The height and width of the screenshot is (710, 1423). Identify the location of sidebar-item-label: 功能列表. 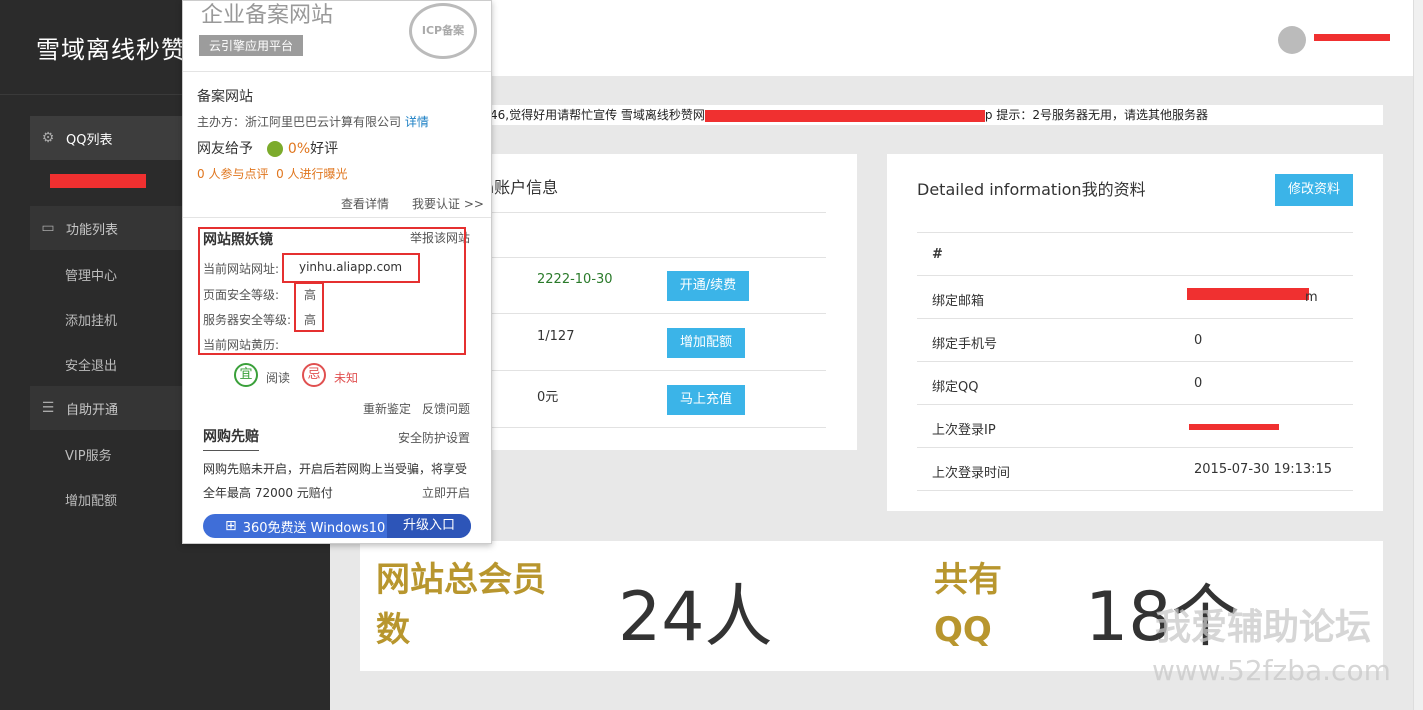
(92, 230).